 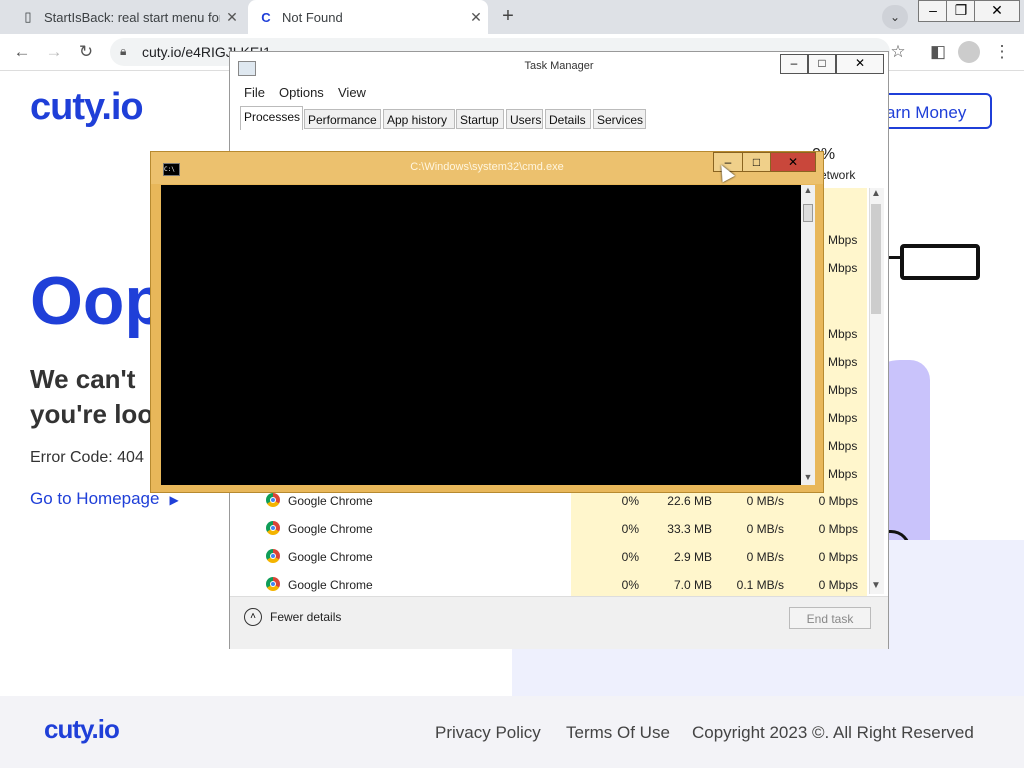 What do you see at coordinates (253, 617) in the screenshot?
I see `chevron-up-icon: ˄` at bounding box center [253, 617].